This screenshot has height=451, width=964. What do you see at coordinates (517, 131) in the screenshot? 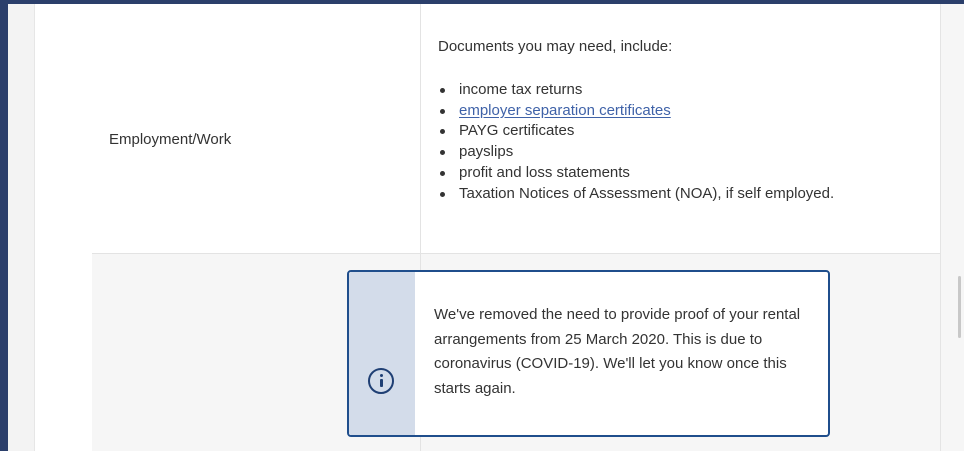
I see `list-item-text: PAYG certificates` at bounding box center [517, 131].